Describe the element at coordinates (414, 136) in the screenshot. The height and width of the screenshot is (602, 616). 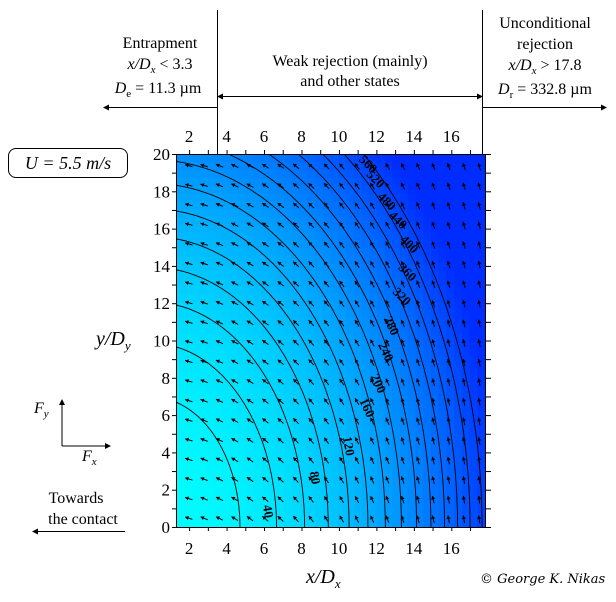
I see `x-tick-label-top: 14` at that location.